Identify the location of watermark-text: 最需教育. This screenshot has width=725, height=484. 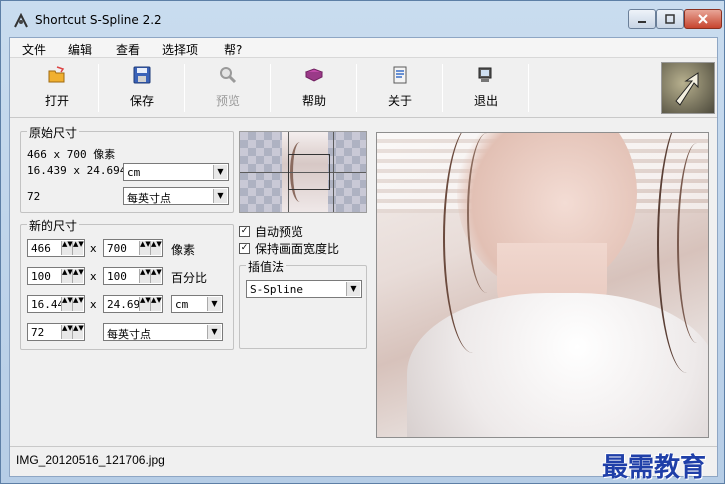
(654, 468).